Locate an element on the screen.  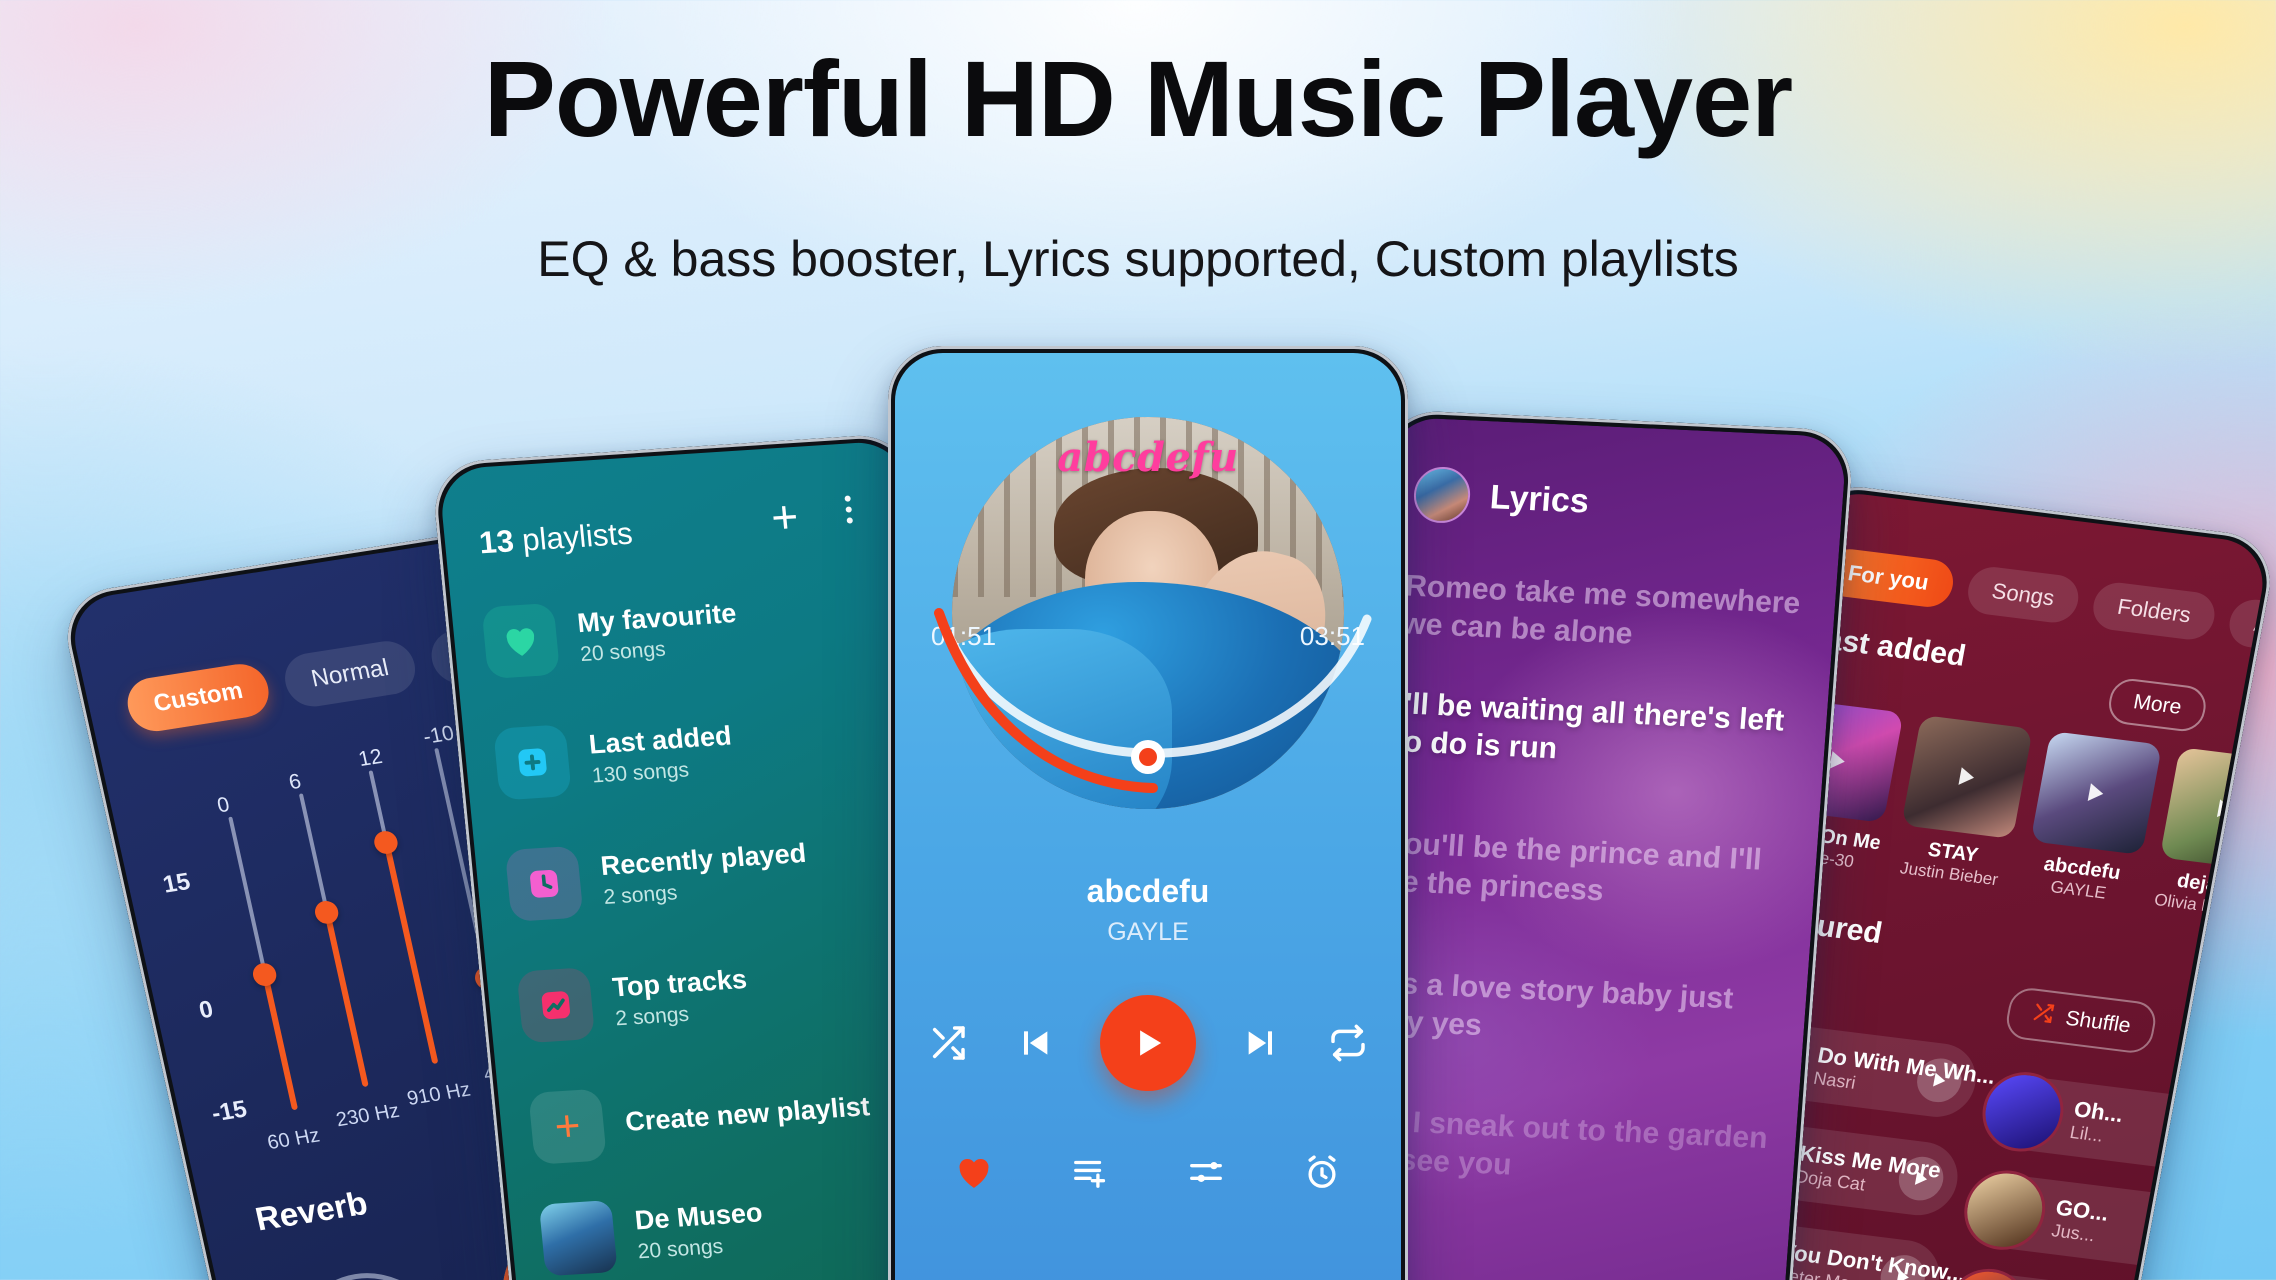
album-card: STAY Justin Bieber is located at coordinates (1962, 802).